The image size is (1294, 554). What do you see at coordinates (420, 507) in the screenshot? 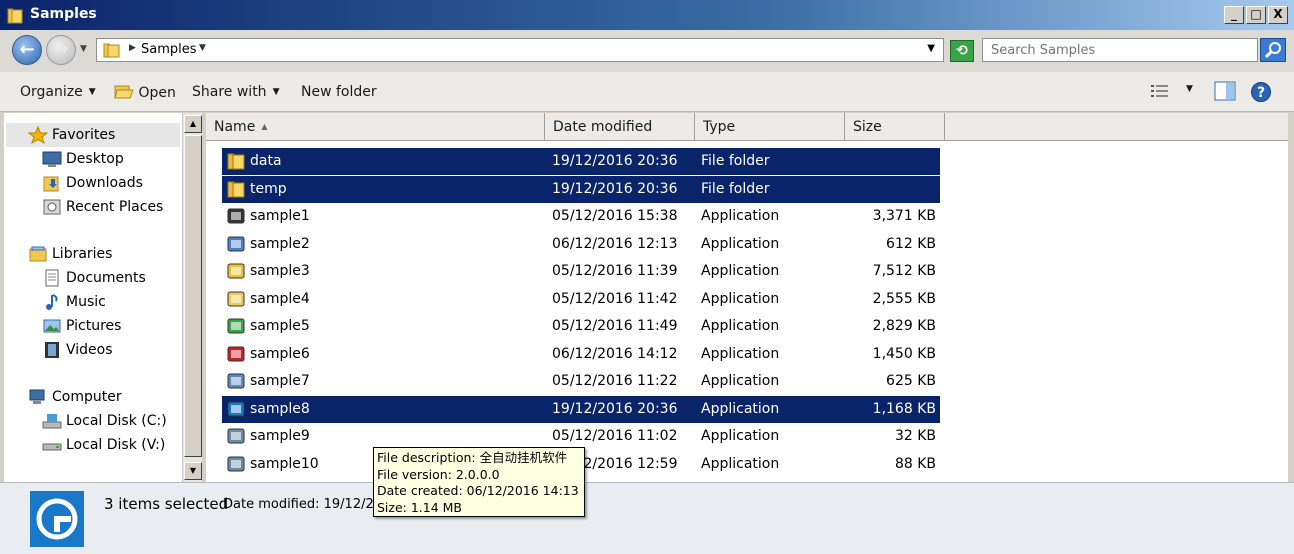
I see `tooltip-size: Size: 1.14 MB` at bounding box center [420, 507].